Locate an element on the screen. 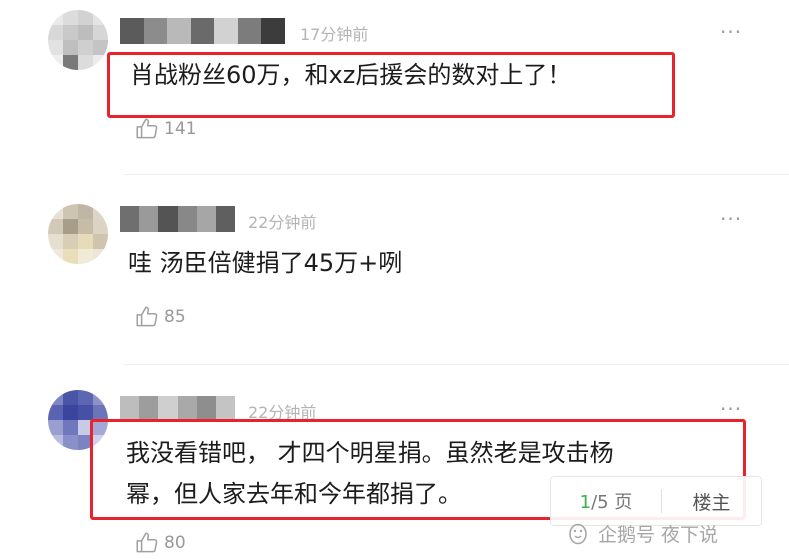  comment-text: 哇 汤臣倍健捐了45万+咧 is located at coordinates (265, 263).